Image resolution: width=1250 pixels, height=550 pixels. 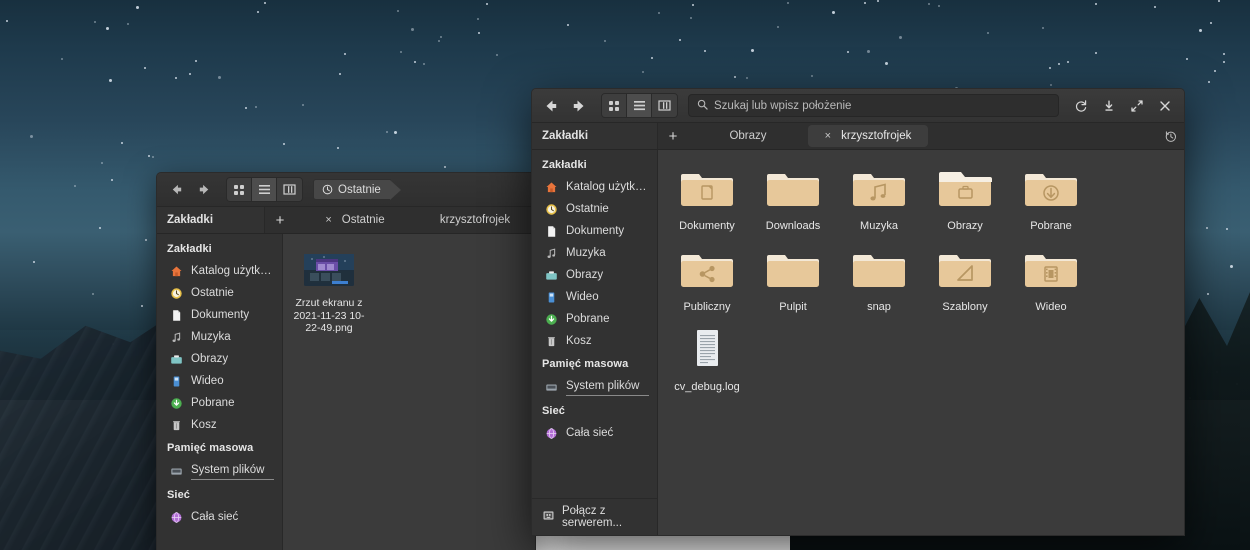 I want to click on file-item: Wideo, so click(x=1051, y=281).